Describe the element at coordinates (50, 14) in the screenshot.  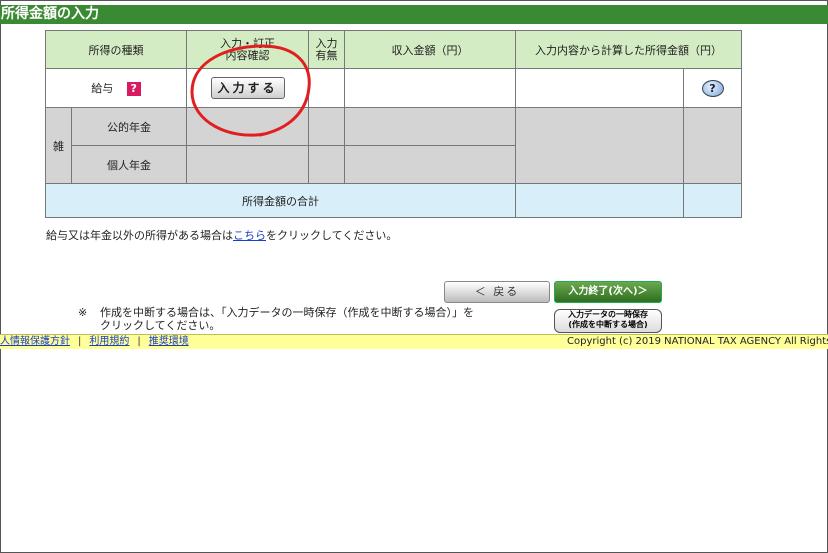
I see `page-title: 所得金額の入力` at that location.